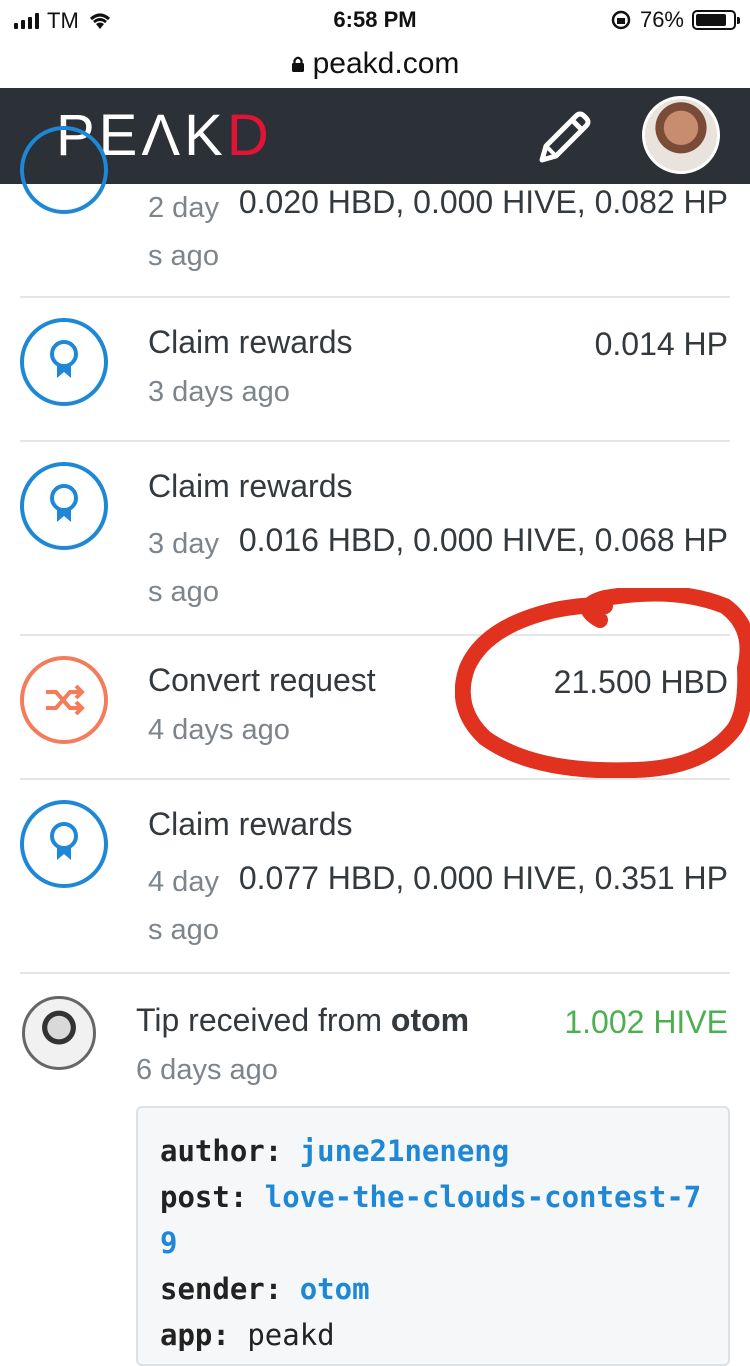  What do you see at coordinates (207, 1070) in the screenshot?
I see `tip-time: 6 days ago` at bounding box center [207, 1070].